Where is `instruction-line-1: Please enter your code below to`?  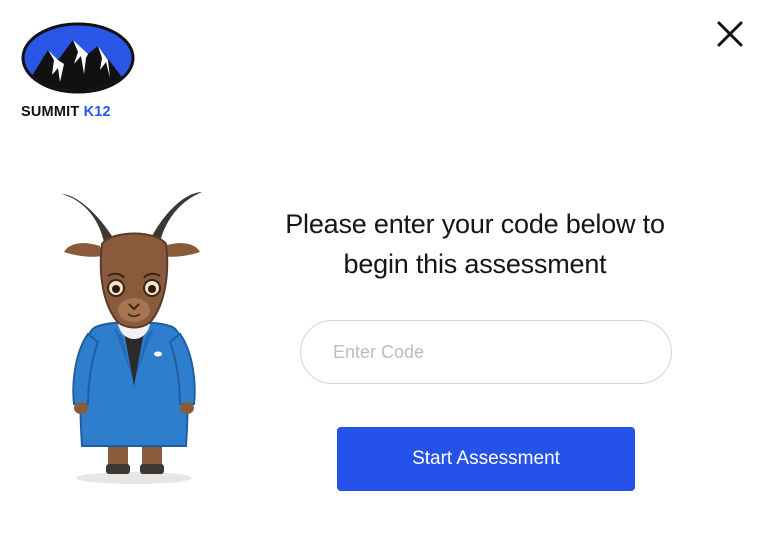
instruction-line-1: Please enter your code below to is located at coordinates (475, 224).